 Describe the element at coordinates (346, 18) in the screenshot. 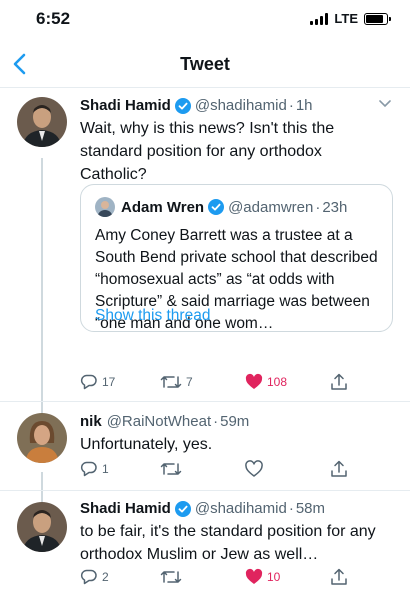

I see `network-label: LTE` at that location.